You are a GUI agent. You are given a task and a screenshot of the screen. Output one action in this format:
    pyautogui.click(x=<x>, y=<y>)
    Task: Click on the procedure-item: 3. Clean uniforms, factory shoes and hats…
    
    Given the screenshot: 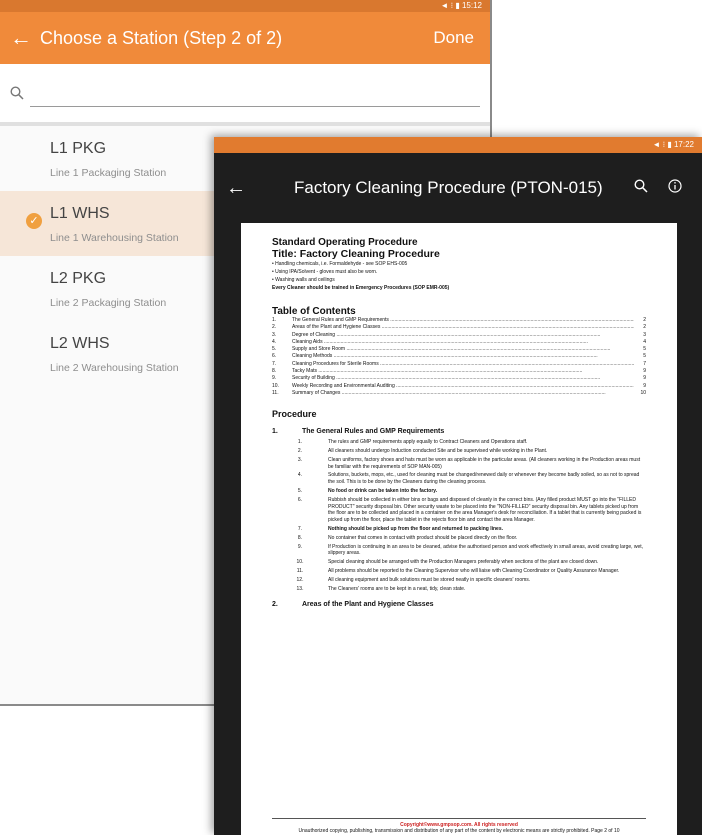 What is the action you would take?
    pyautogui.click(x=459, y=464)
    